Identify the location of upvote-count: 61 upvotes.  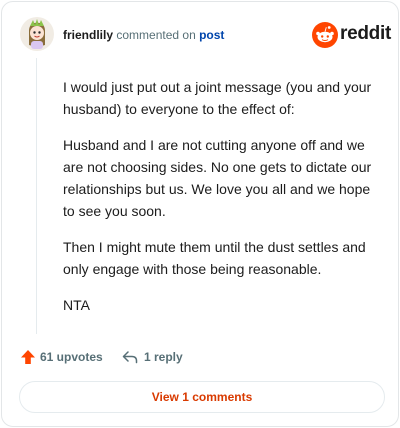
(71, 357).